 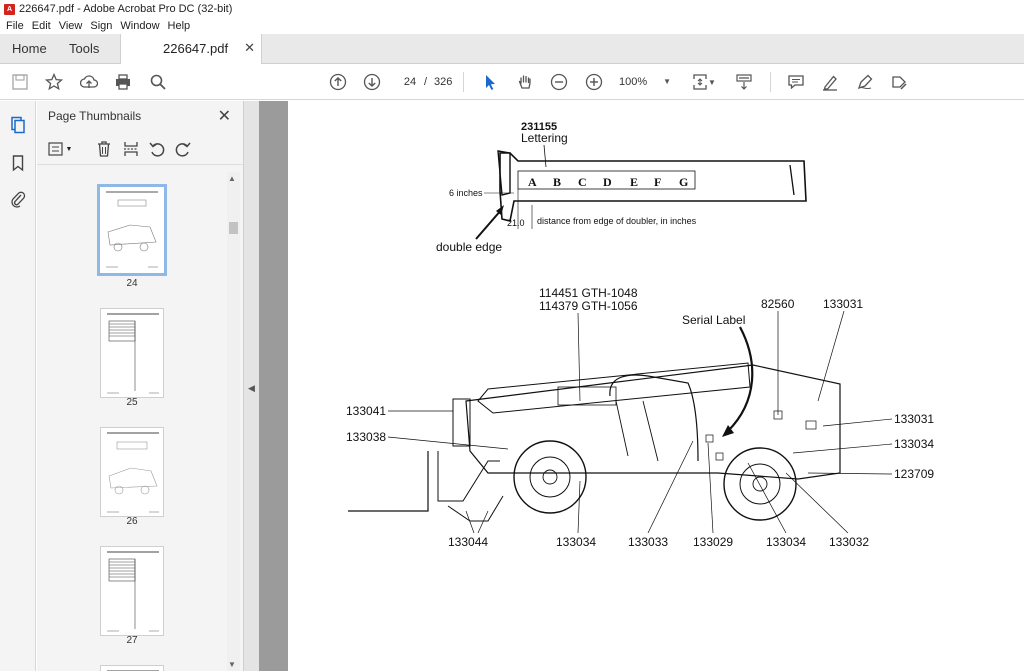 I want to click on label-114379: 114379 GTH-1056, so click(x=588, y=306).